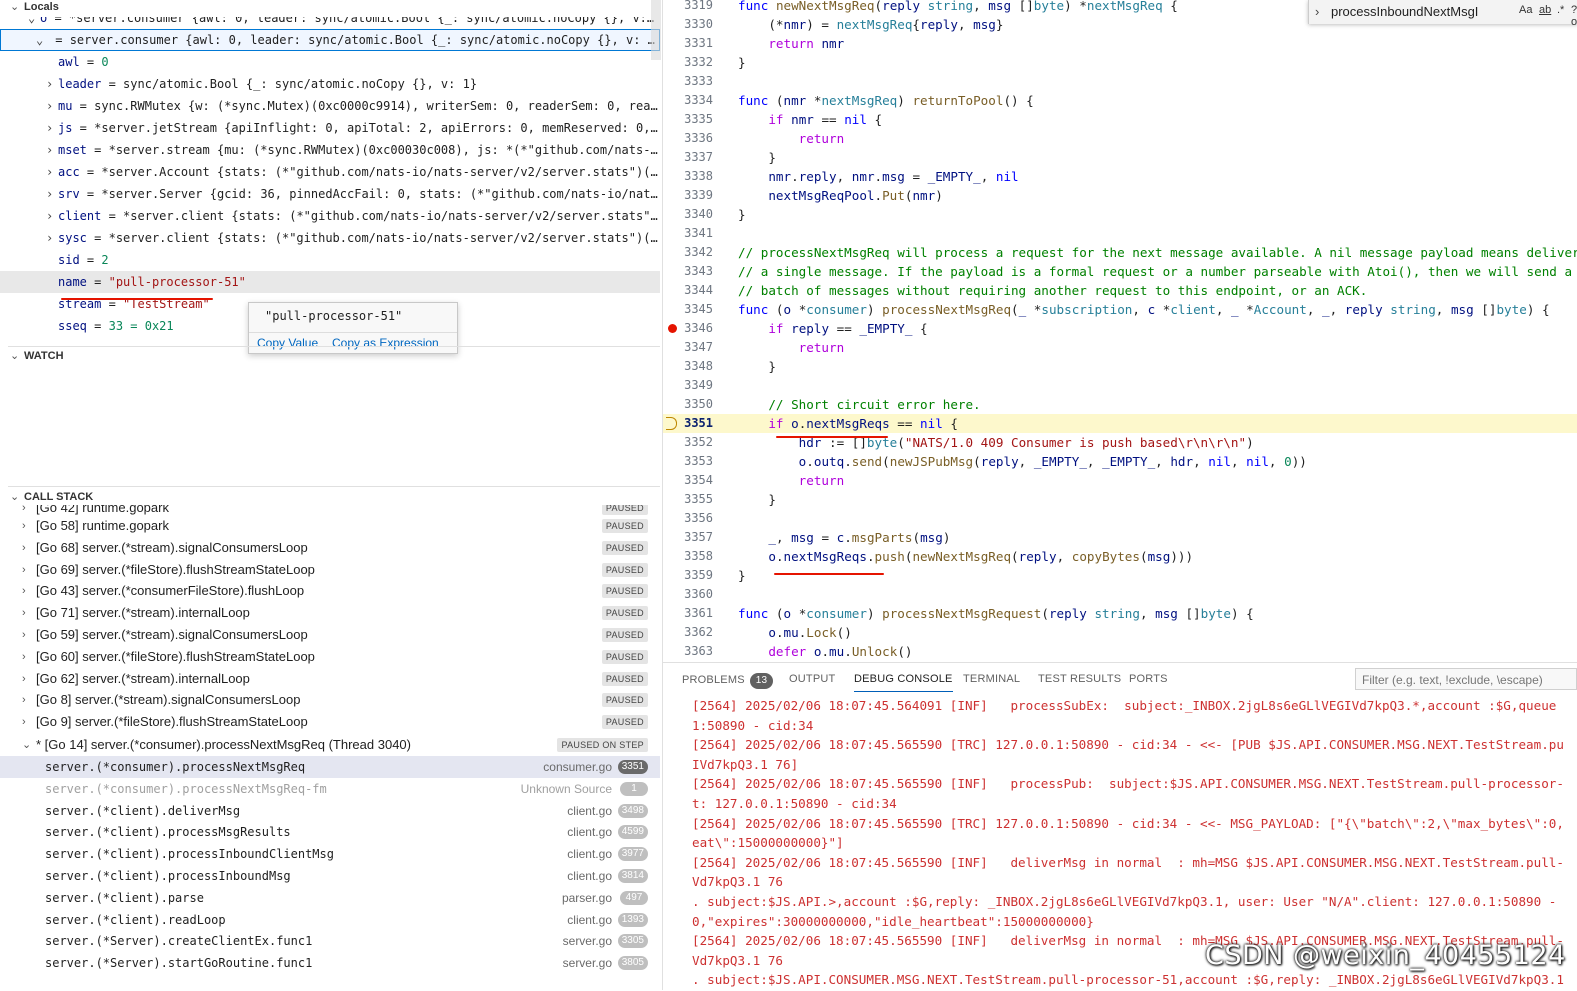 The image size is (1577, 991). I want to click on code-line: 3331 return nmr, so click(1120, 43).